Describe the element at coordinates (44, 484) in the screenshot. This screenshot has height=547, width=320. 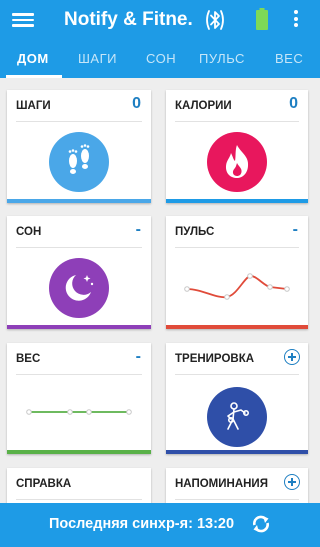
I see `help-label: СПРАВКА` at that location.